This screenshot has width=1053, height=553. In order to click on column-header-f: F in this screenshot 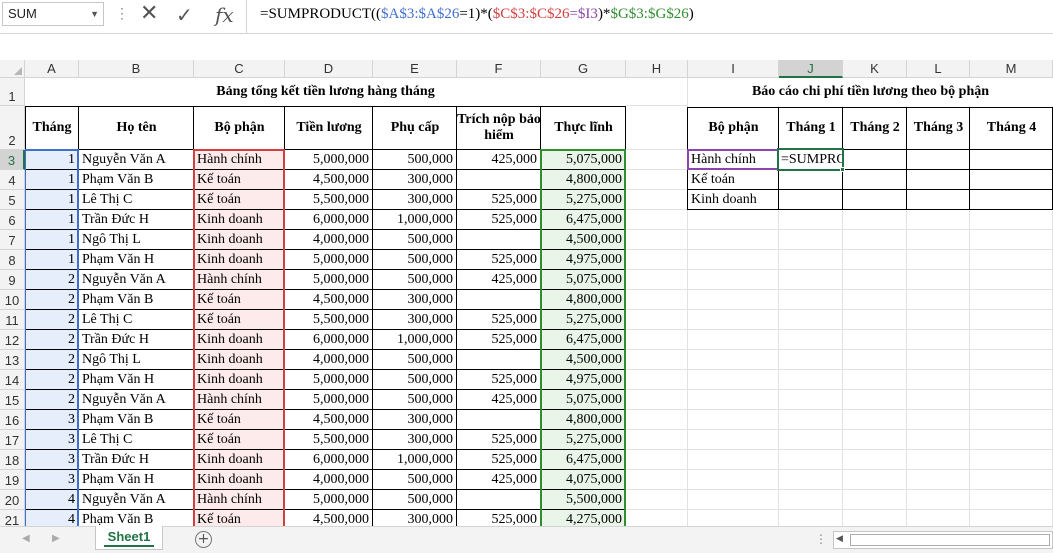, I will do `click(499, 69)`.